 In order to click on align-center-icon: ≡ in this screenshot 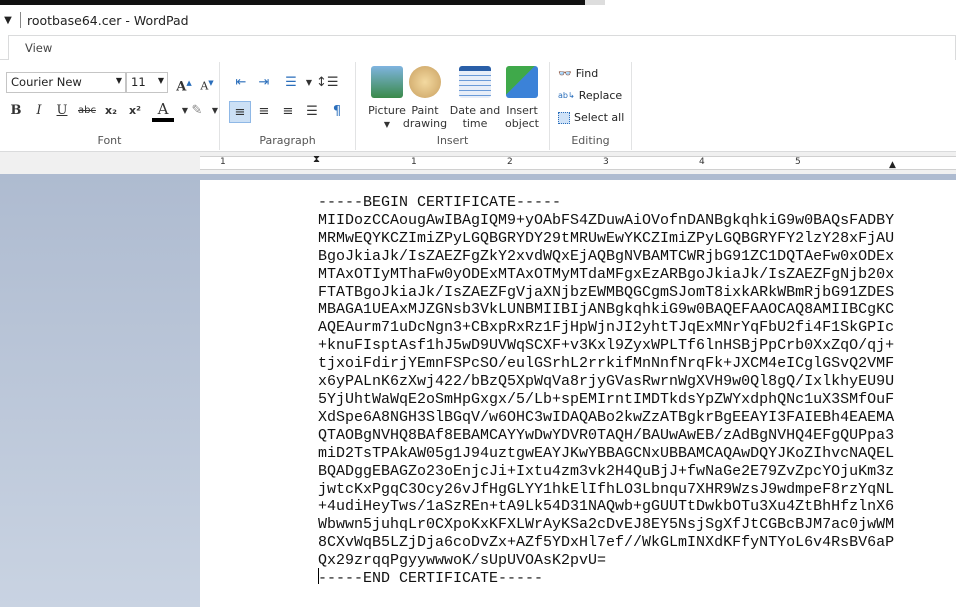, I will do `click(264, 112)`.